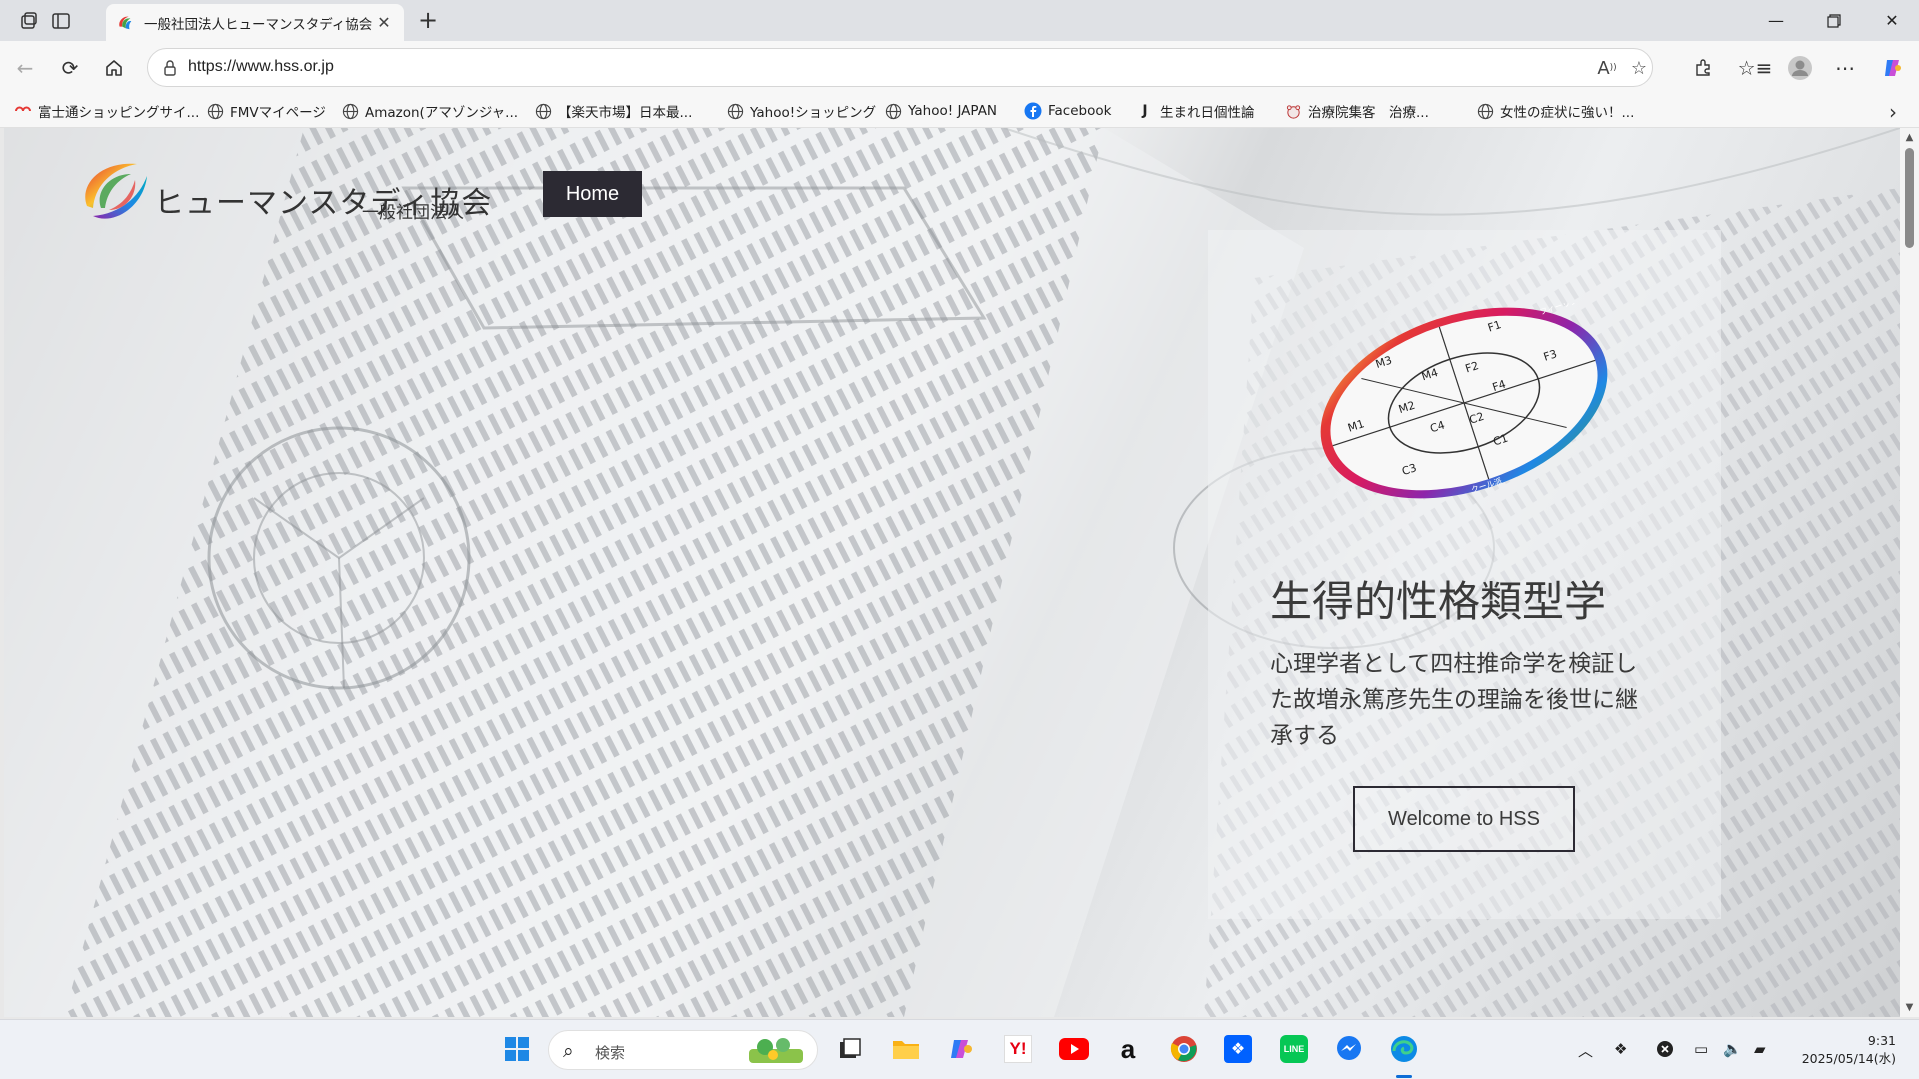 Image resolution: width=1919 pixels, height=1079 pixels. What do you see at coordinates (850, 1049) in the screenshot?
I see `task-view-icon` at bounding box center [850, 1049].